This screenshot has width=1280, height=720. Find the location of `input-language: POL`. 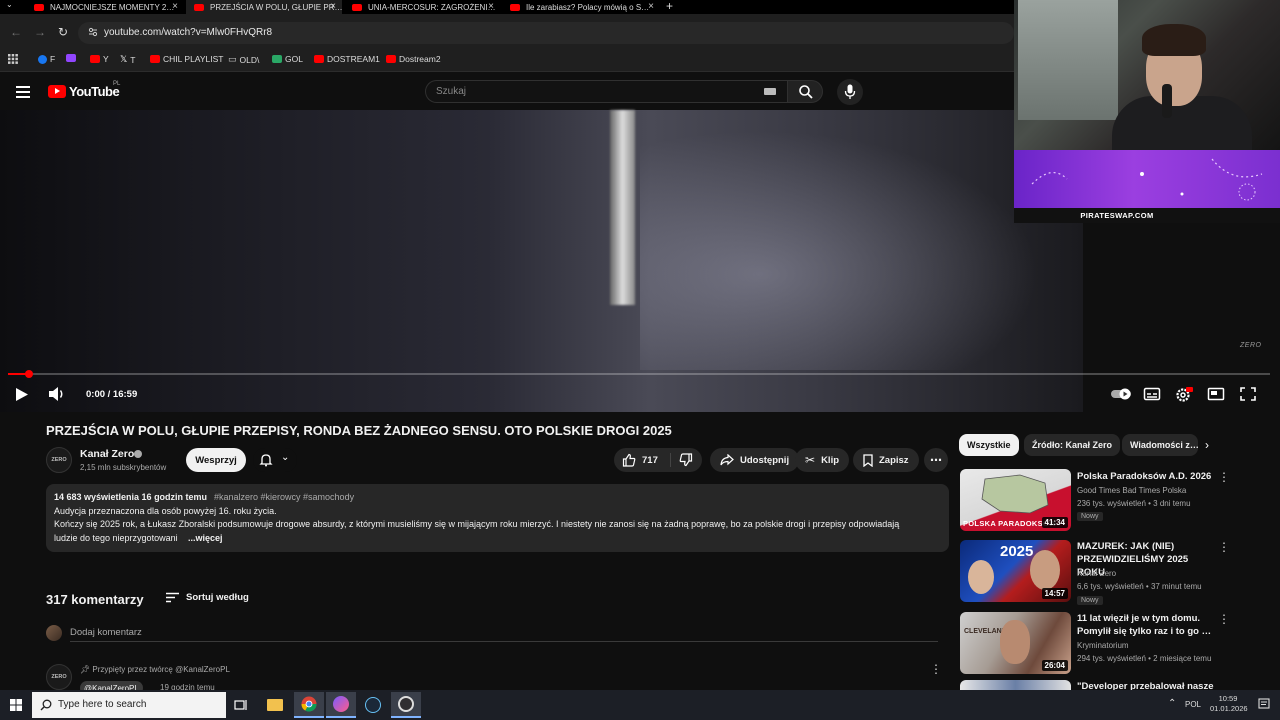

input-language: POL is located at coordinates (1193, 704).